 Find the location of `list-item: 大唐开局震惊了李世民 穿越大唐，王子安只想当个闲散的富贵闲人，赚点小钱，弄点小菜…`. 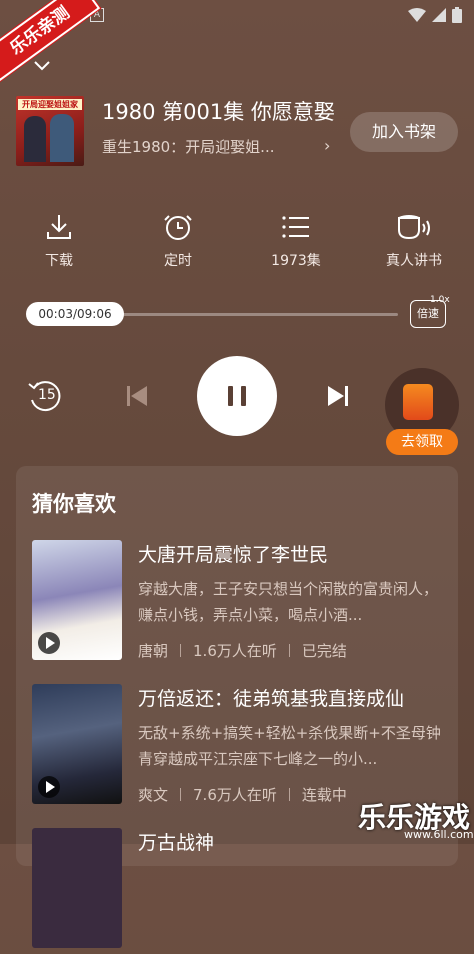

list-item: 大唐开局震惊了李世民 穿越大唐，王子安只想当个闲散的富贵闲人，赚点小钱，弄点小菜… is located at coordinates (237, 603).